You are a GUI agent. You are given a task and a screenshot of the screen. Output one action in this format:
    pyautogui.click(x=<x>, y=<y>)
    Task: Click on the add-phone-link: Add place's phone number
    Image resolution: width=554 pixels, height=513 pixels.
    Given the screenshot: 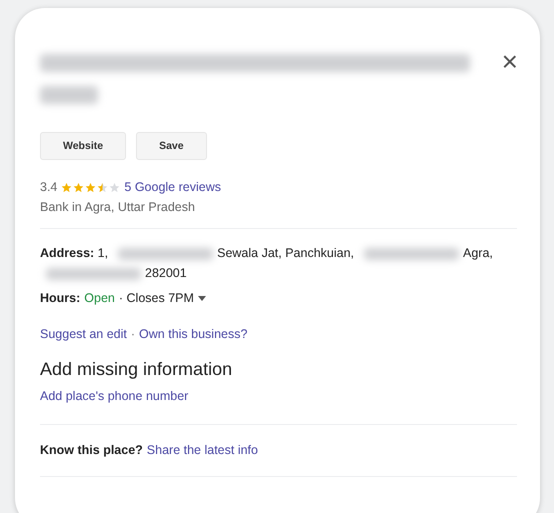 What is the action you would take?
    pyautogui.click(x=114, y=396)
    